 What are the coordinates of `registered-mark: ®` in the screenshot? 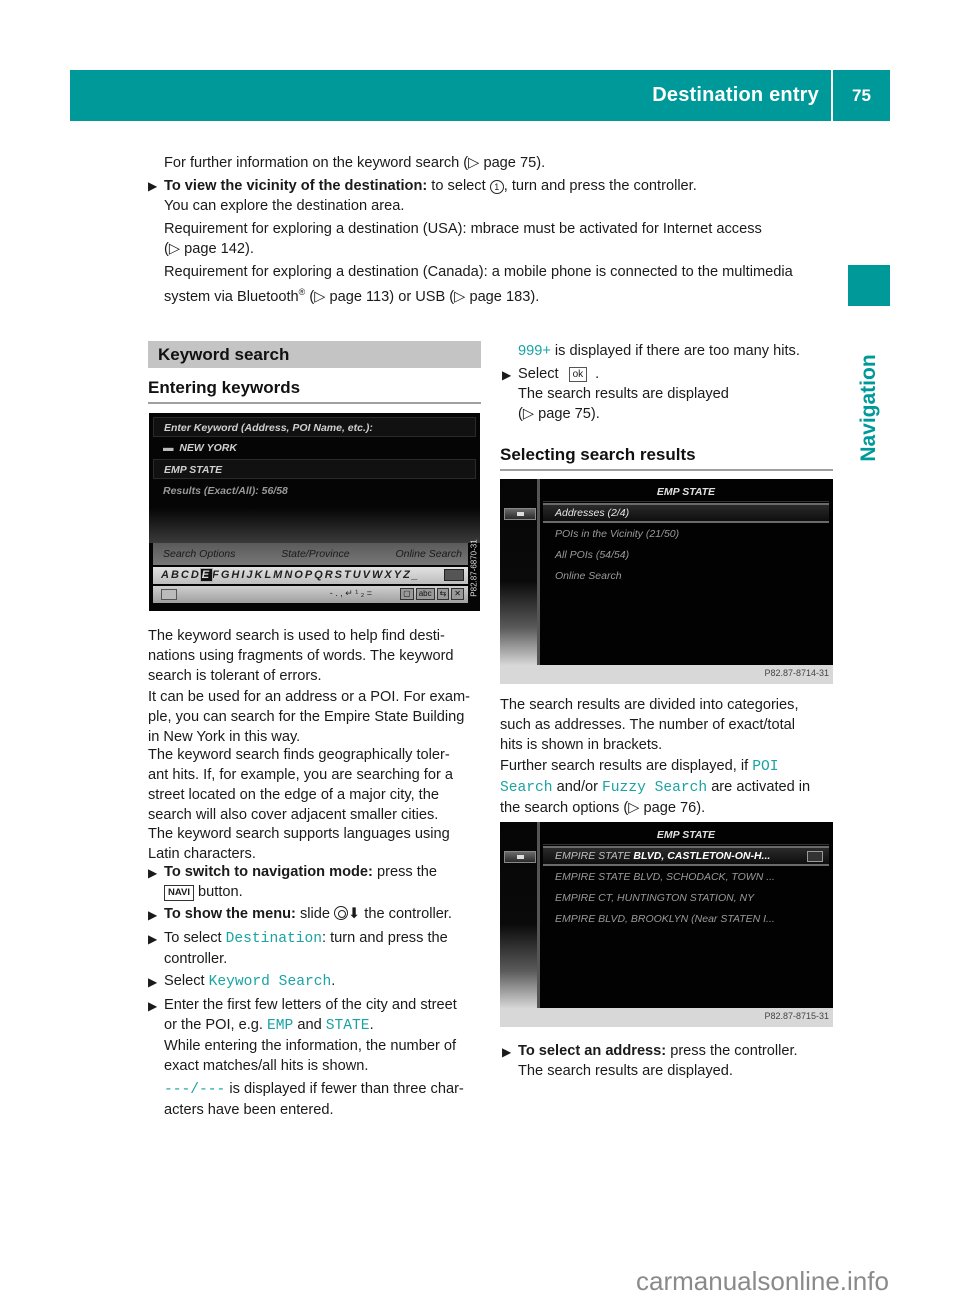 It's located at (302, 292).